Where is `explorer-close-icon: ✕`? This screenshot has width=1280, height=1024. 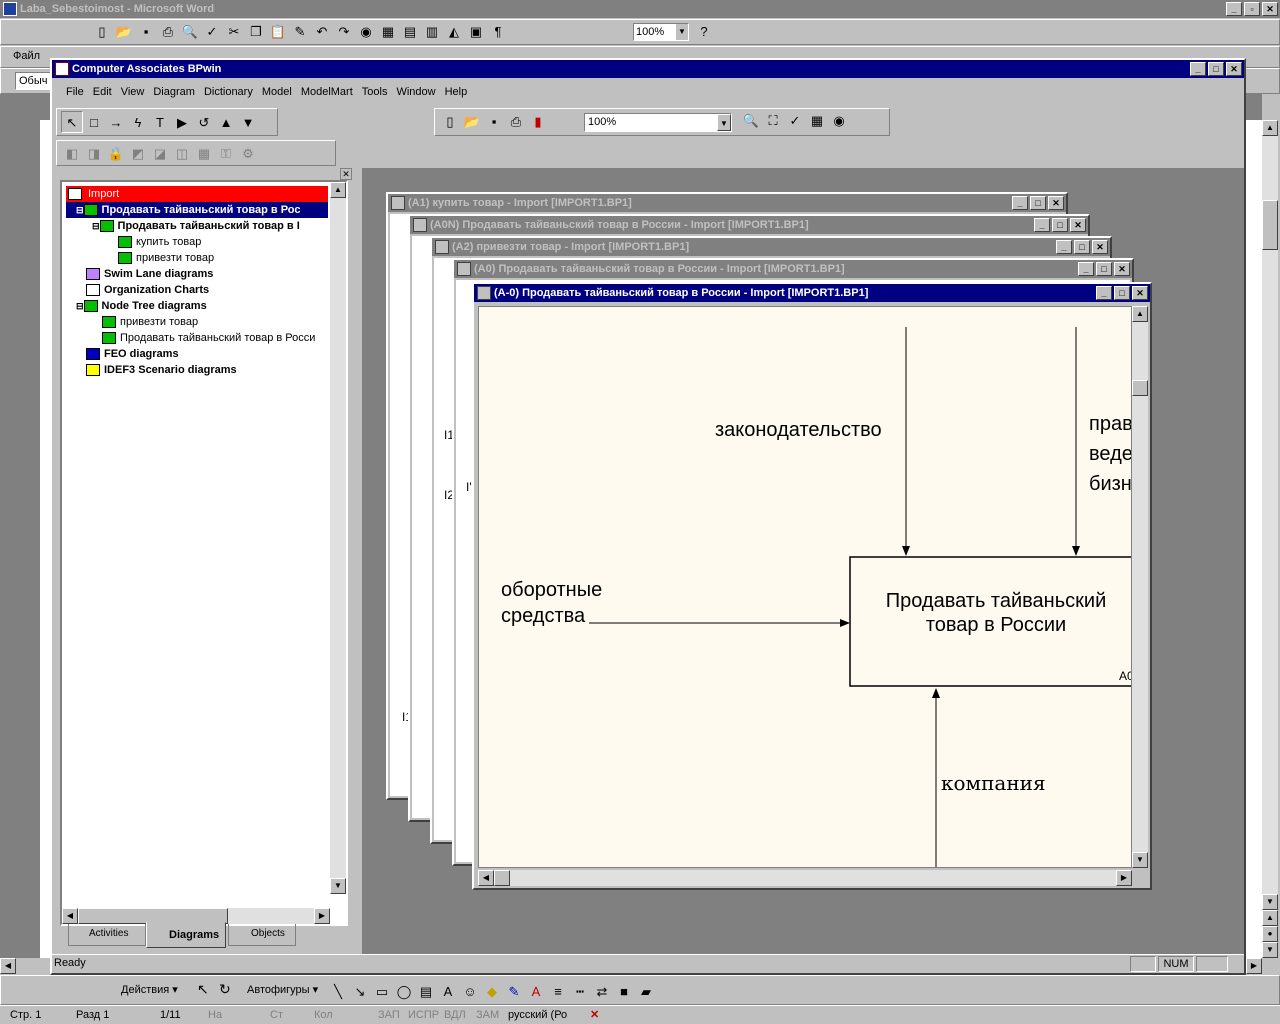
explorer-close-icon: ✕ is located at coordinates (346, 174).